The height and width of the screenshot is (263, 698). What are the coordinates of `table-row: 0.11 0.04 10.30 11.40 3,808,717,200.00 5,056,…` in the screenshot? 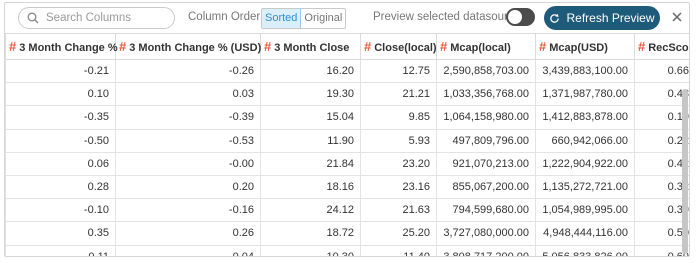 It's located at (347, 250).